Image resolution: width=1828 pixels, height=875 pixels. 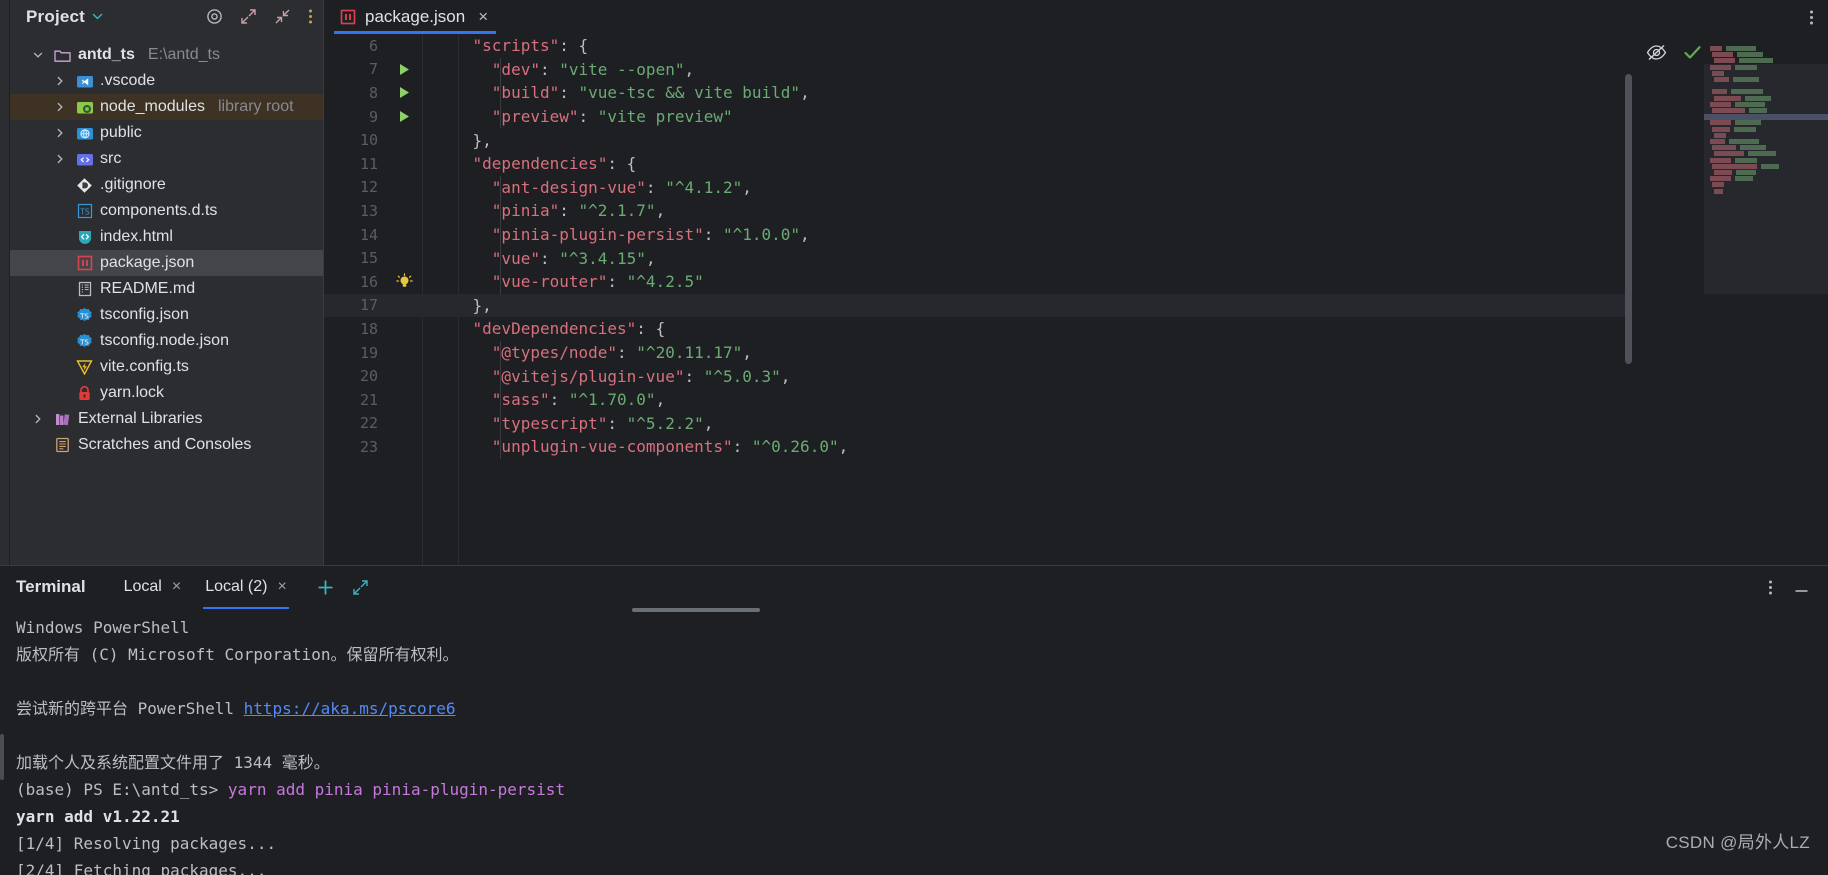 I want to click on code-line: 10 },, so click(x=978, y=140).